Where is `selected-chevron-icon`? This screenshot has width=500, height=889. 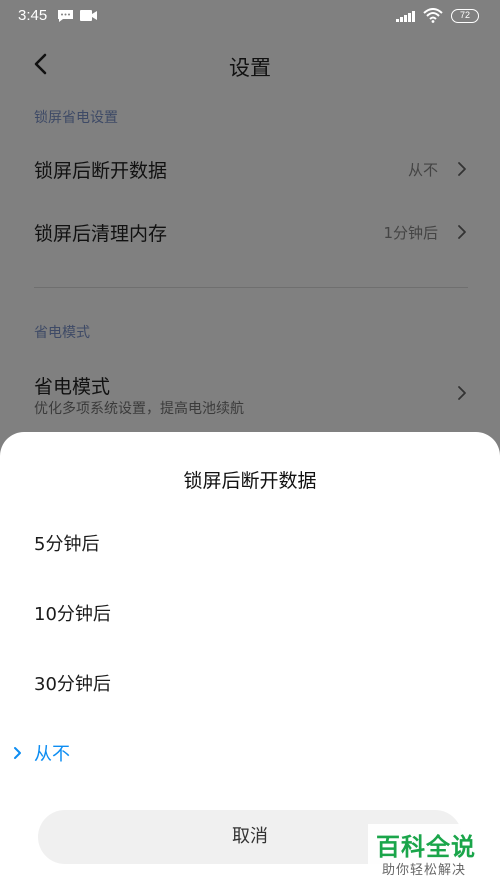 selected-chevron-icon is located at coordinates (17, 753).